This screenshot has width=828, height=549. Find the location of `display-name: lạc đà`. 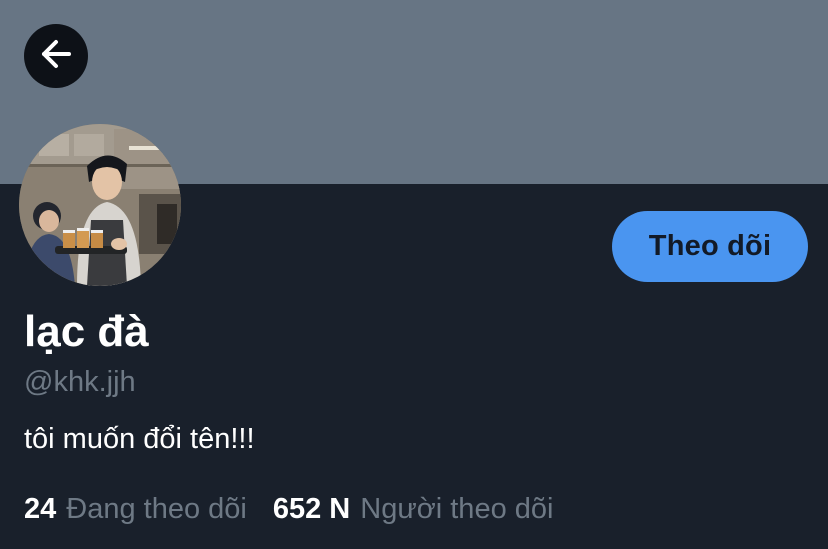

display-name: lạc đà is located at coordinates (86, 331).